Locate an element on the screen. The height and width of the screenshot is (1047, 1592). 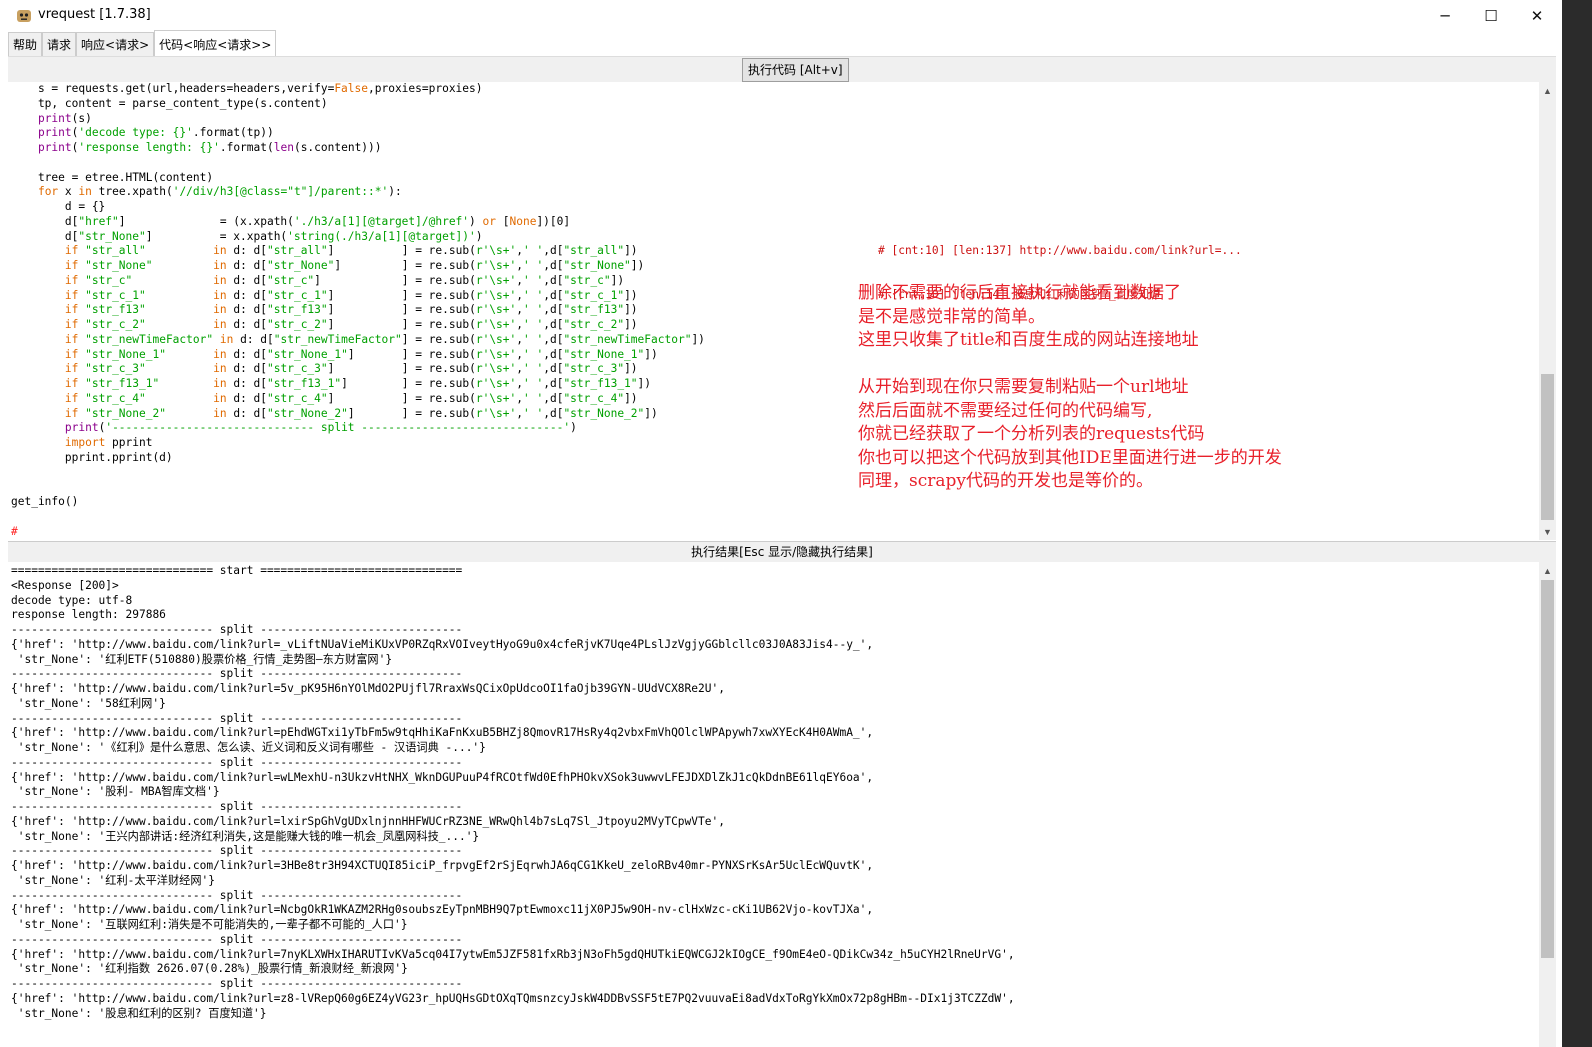
output-line: 'str_None': '股息和红利的区别? 百度知道'} is located at coordinates (139, 1013).